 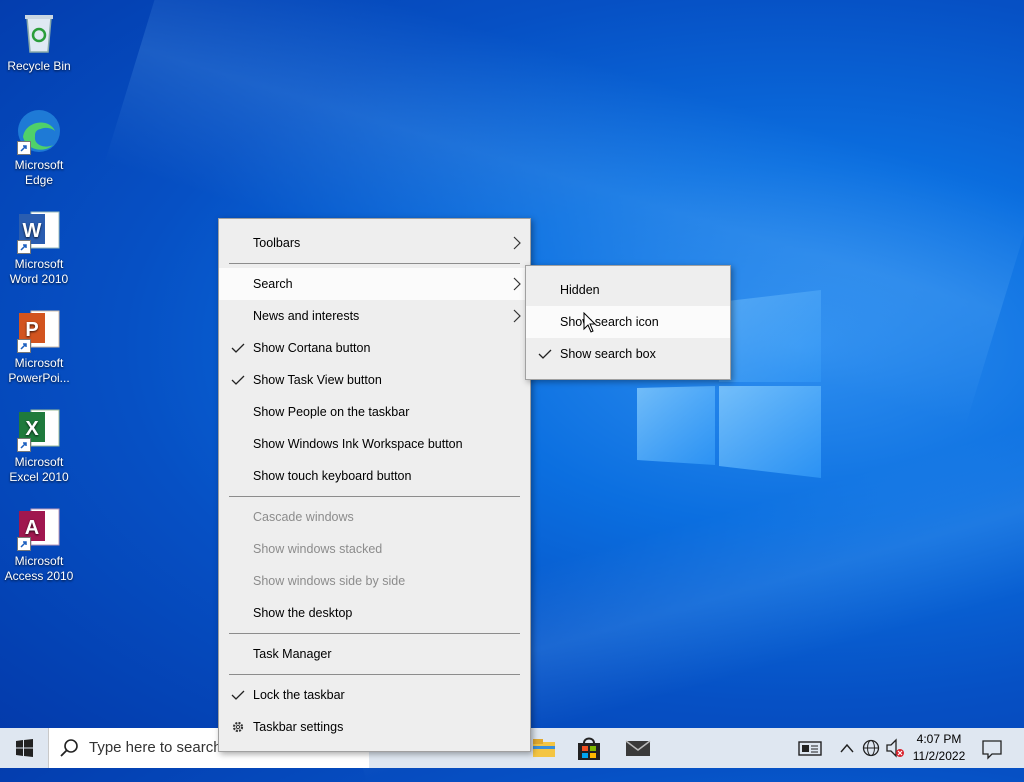 I want to click on excel-icon: X, so click(x=39, y=428).